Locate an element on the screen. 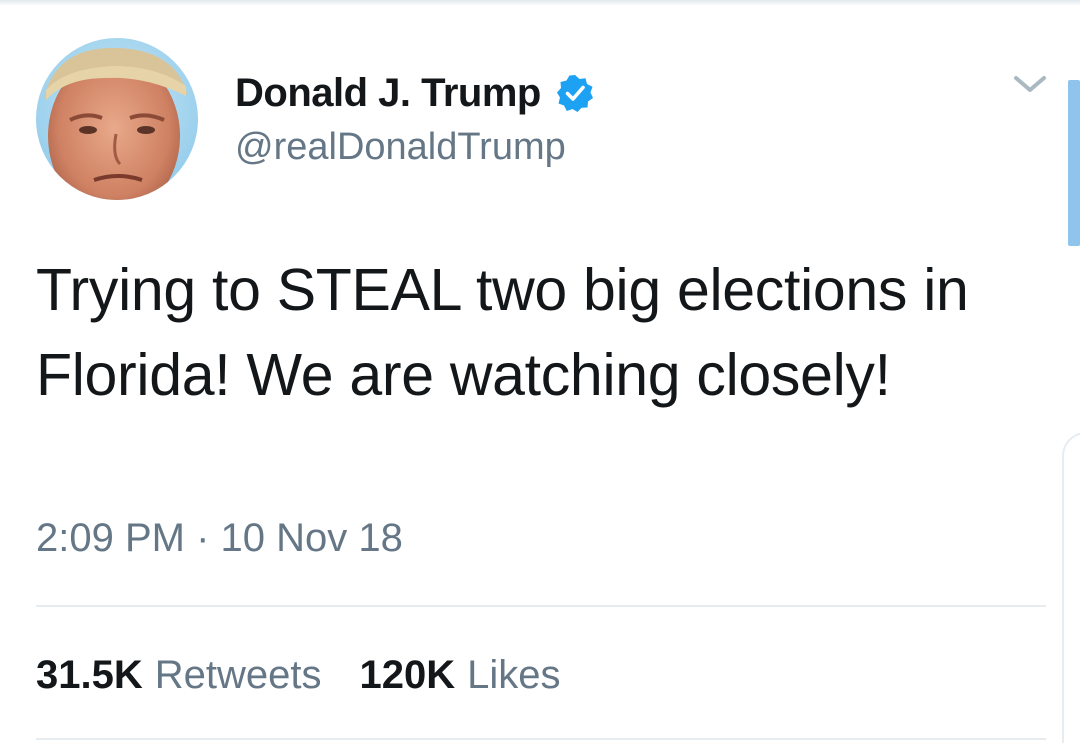 This screenshot has width=1080, height=743. likes-count: 120K is located at coordinates (407, 674).